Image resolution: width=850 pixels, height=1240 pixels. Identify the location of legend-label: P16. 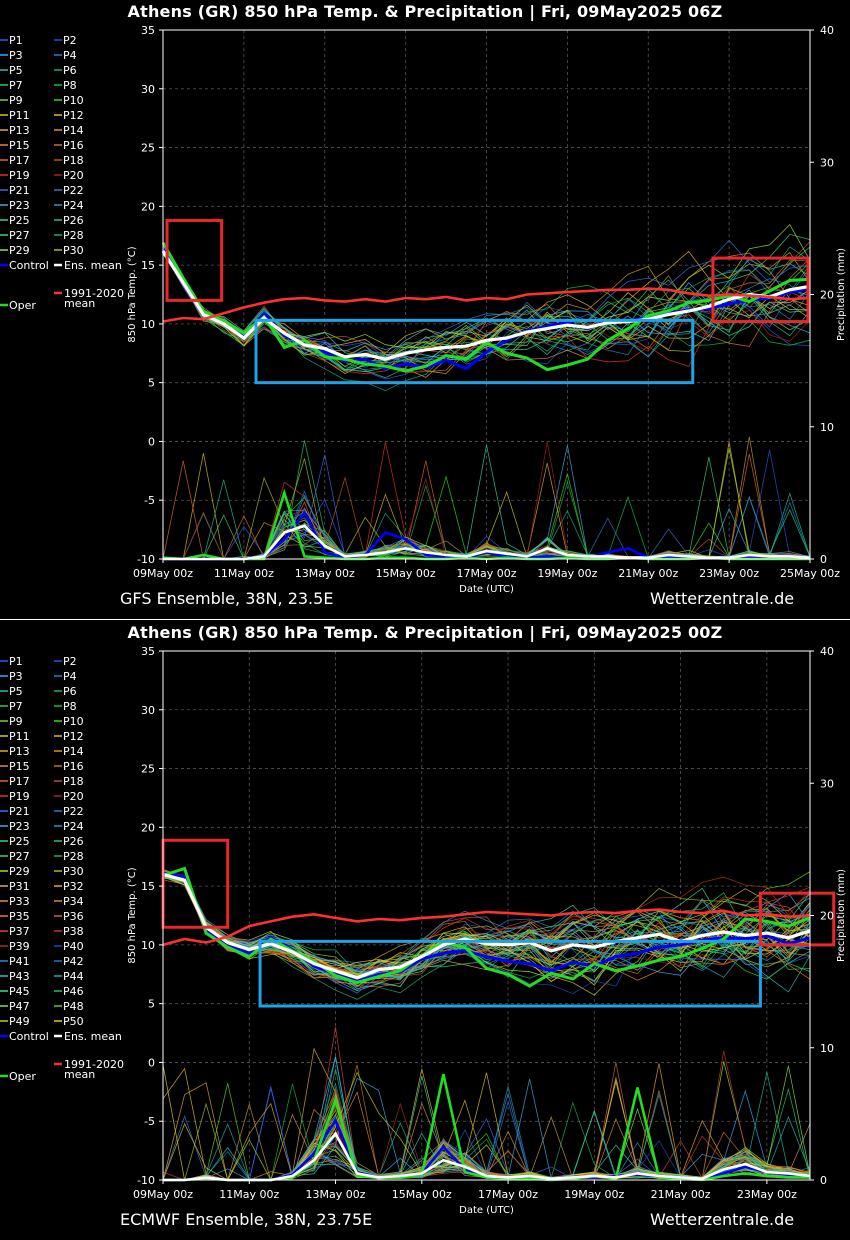
(73, 766).